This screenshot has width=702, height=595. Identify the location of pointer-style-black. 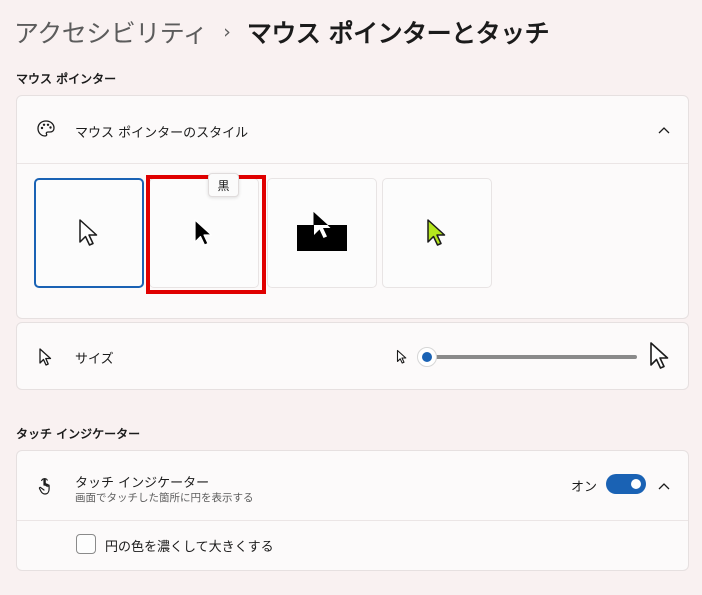
(204, 233).